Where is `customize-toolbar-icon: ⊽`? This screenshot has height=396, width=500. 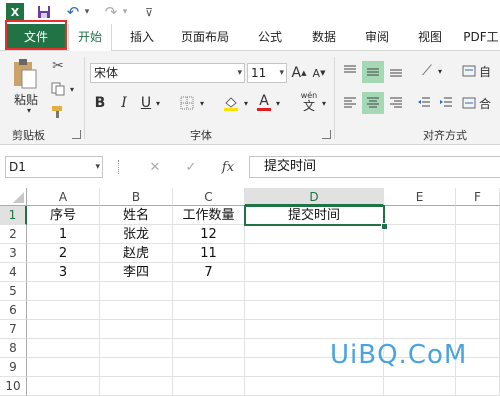 customize-toolbar-icon: ⊽ is located at coordinates (149, 12).